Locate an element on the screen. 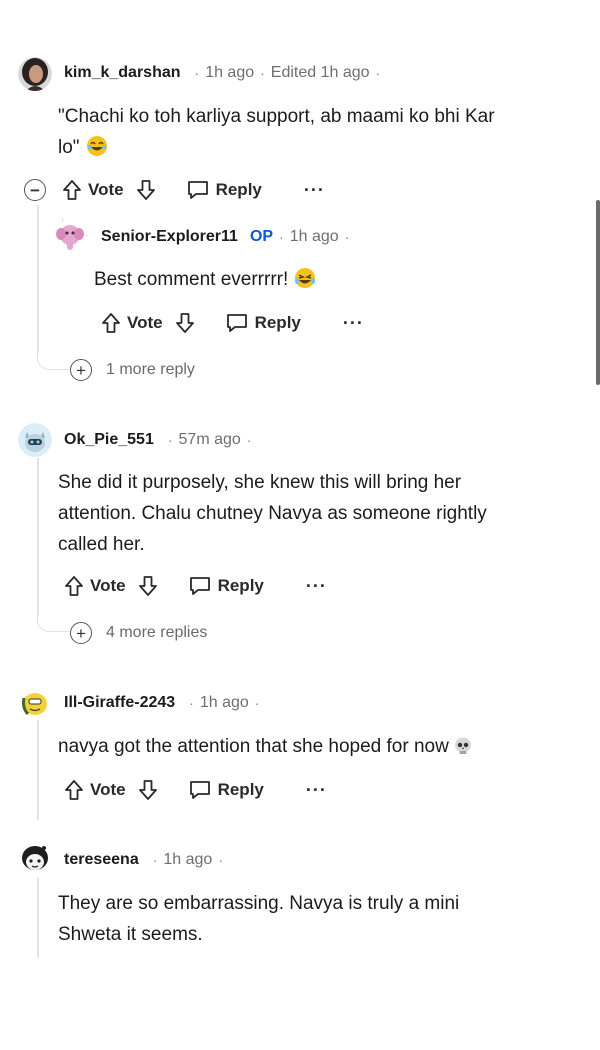 This screenshot has height=1050, width=600. scrollbar is located at coordinates (598, 292).